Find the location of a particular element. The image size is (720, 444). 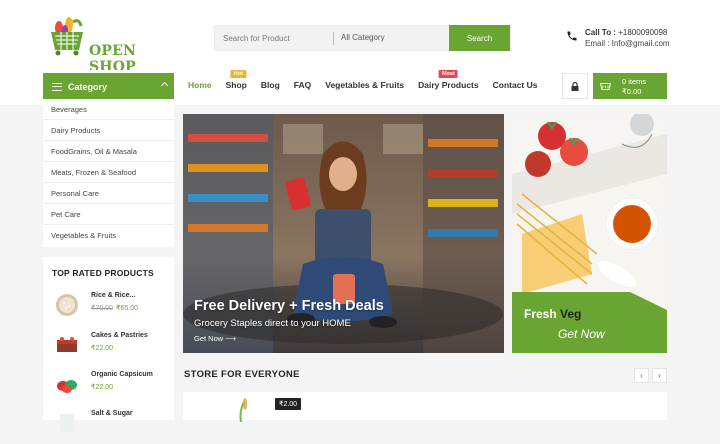

old-price: ₹70.00 is located at coordinates (102, 308).